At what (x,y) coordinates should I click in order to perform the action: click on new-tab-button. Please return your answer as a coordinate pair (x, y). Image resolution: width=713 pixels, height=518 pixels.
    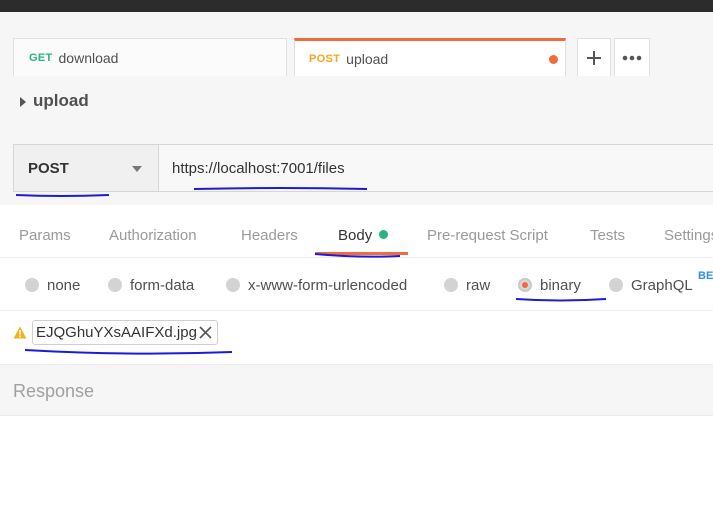
    Looking at the image, I should click on (594, 57).